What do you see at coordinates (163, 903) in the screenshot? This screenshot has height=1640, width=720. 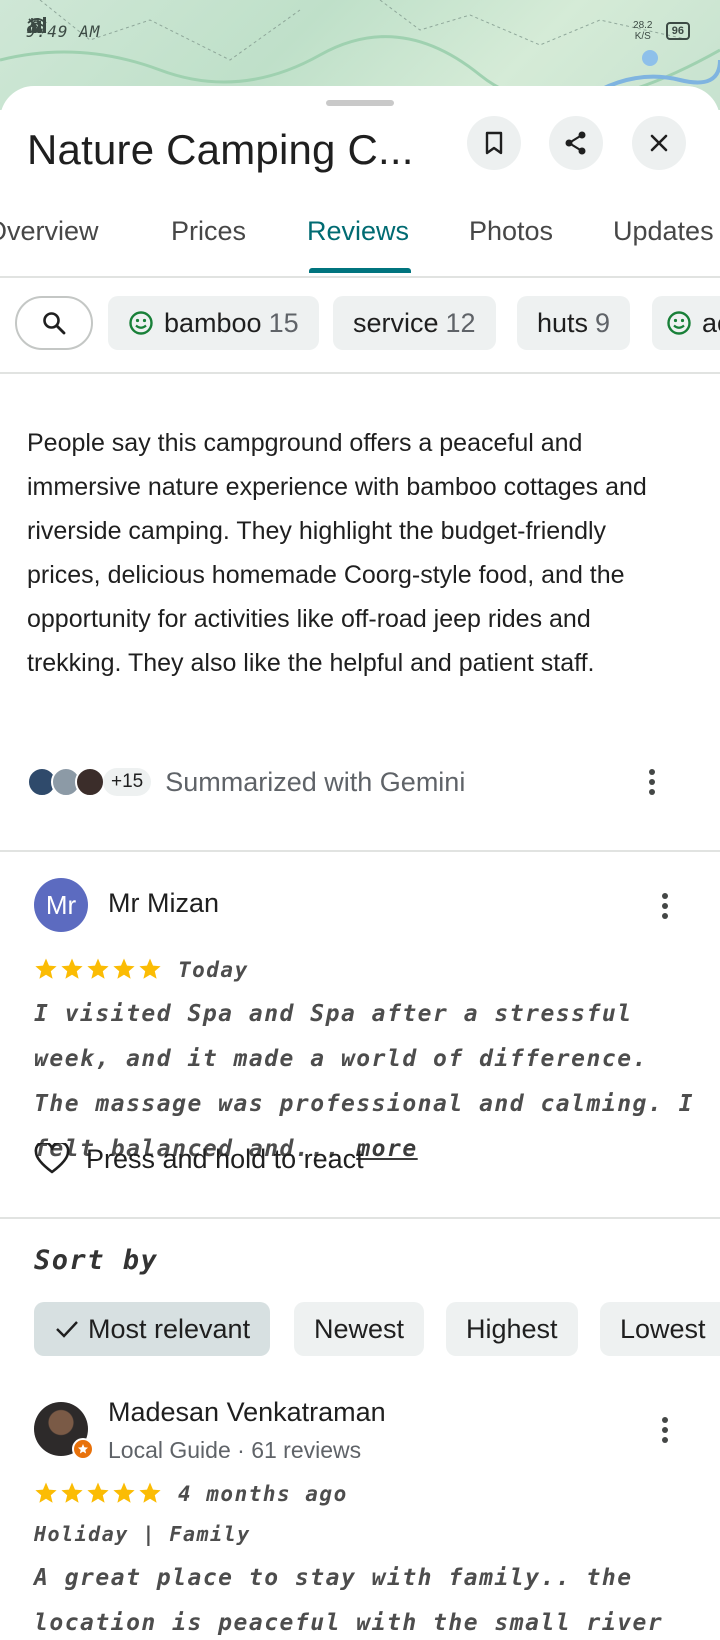 I see `reviewer-name: Mr Mizan` at bounding box center [163, 903].